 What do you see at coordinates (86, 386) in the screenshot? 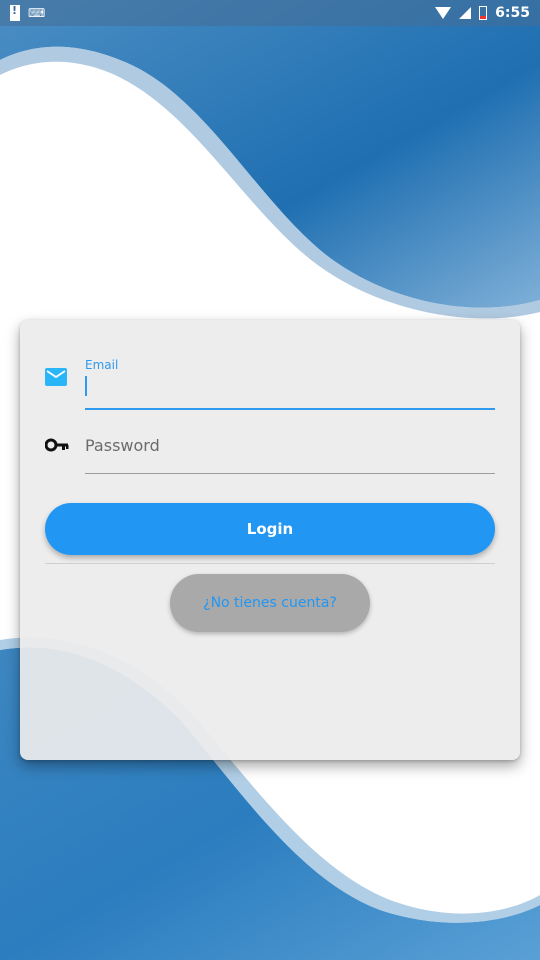
I see `text-cursor` at bounding box center [86, 386].